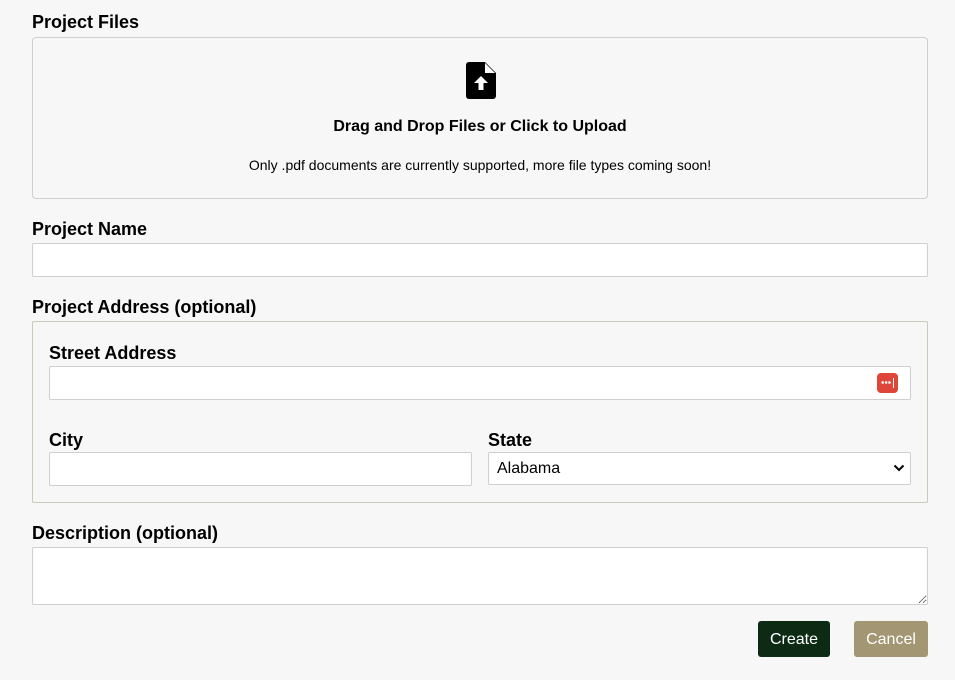  What do you see at coordinates (510, 440) in the screenshot?
I see `state-label: State` at bounding box center [510, 440].